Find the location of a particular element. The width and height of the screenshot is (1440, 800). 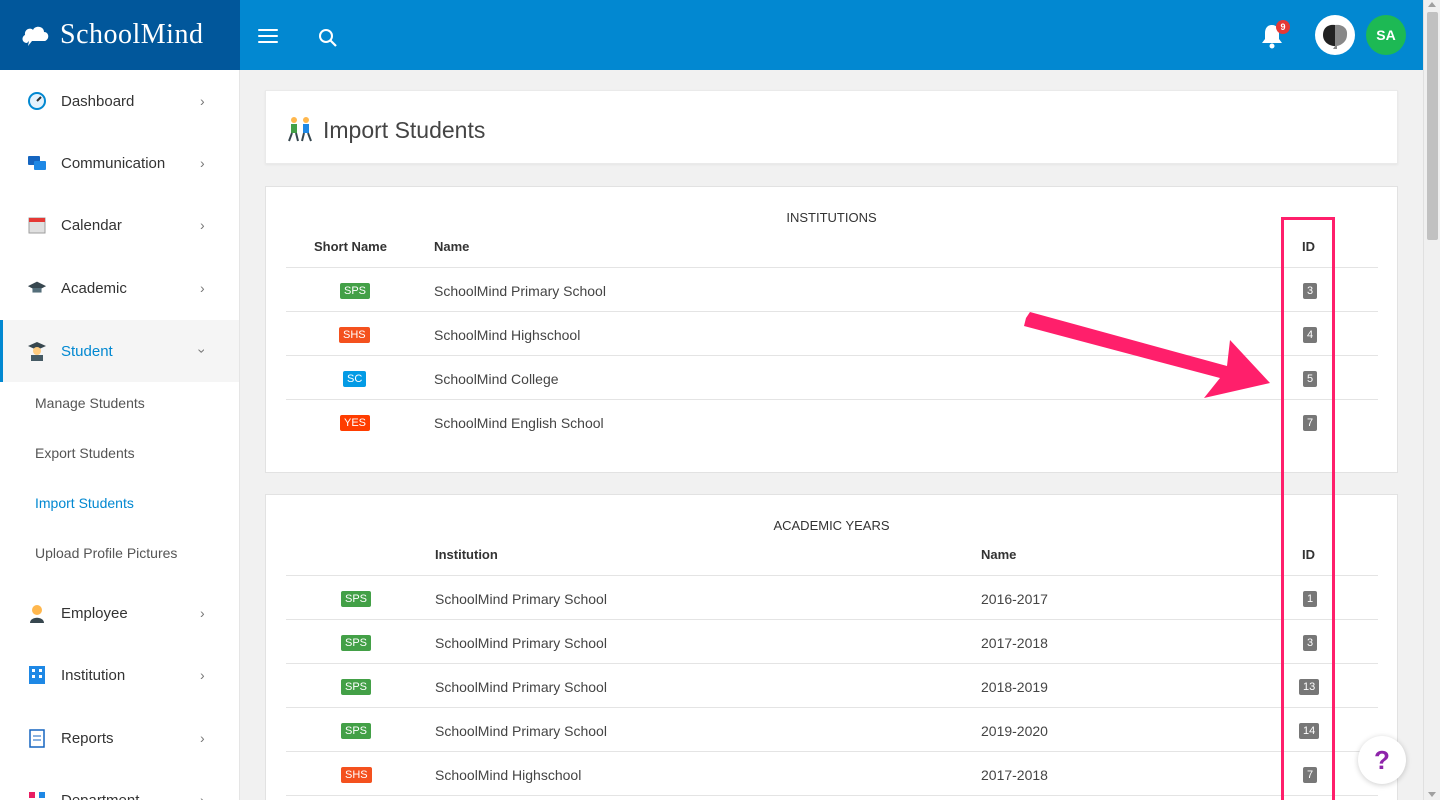

dashboard-gauge-icon is located at coordinates (37, 101).